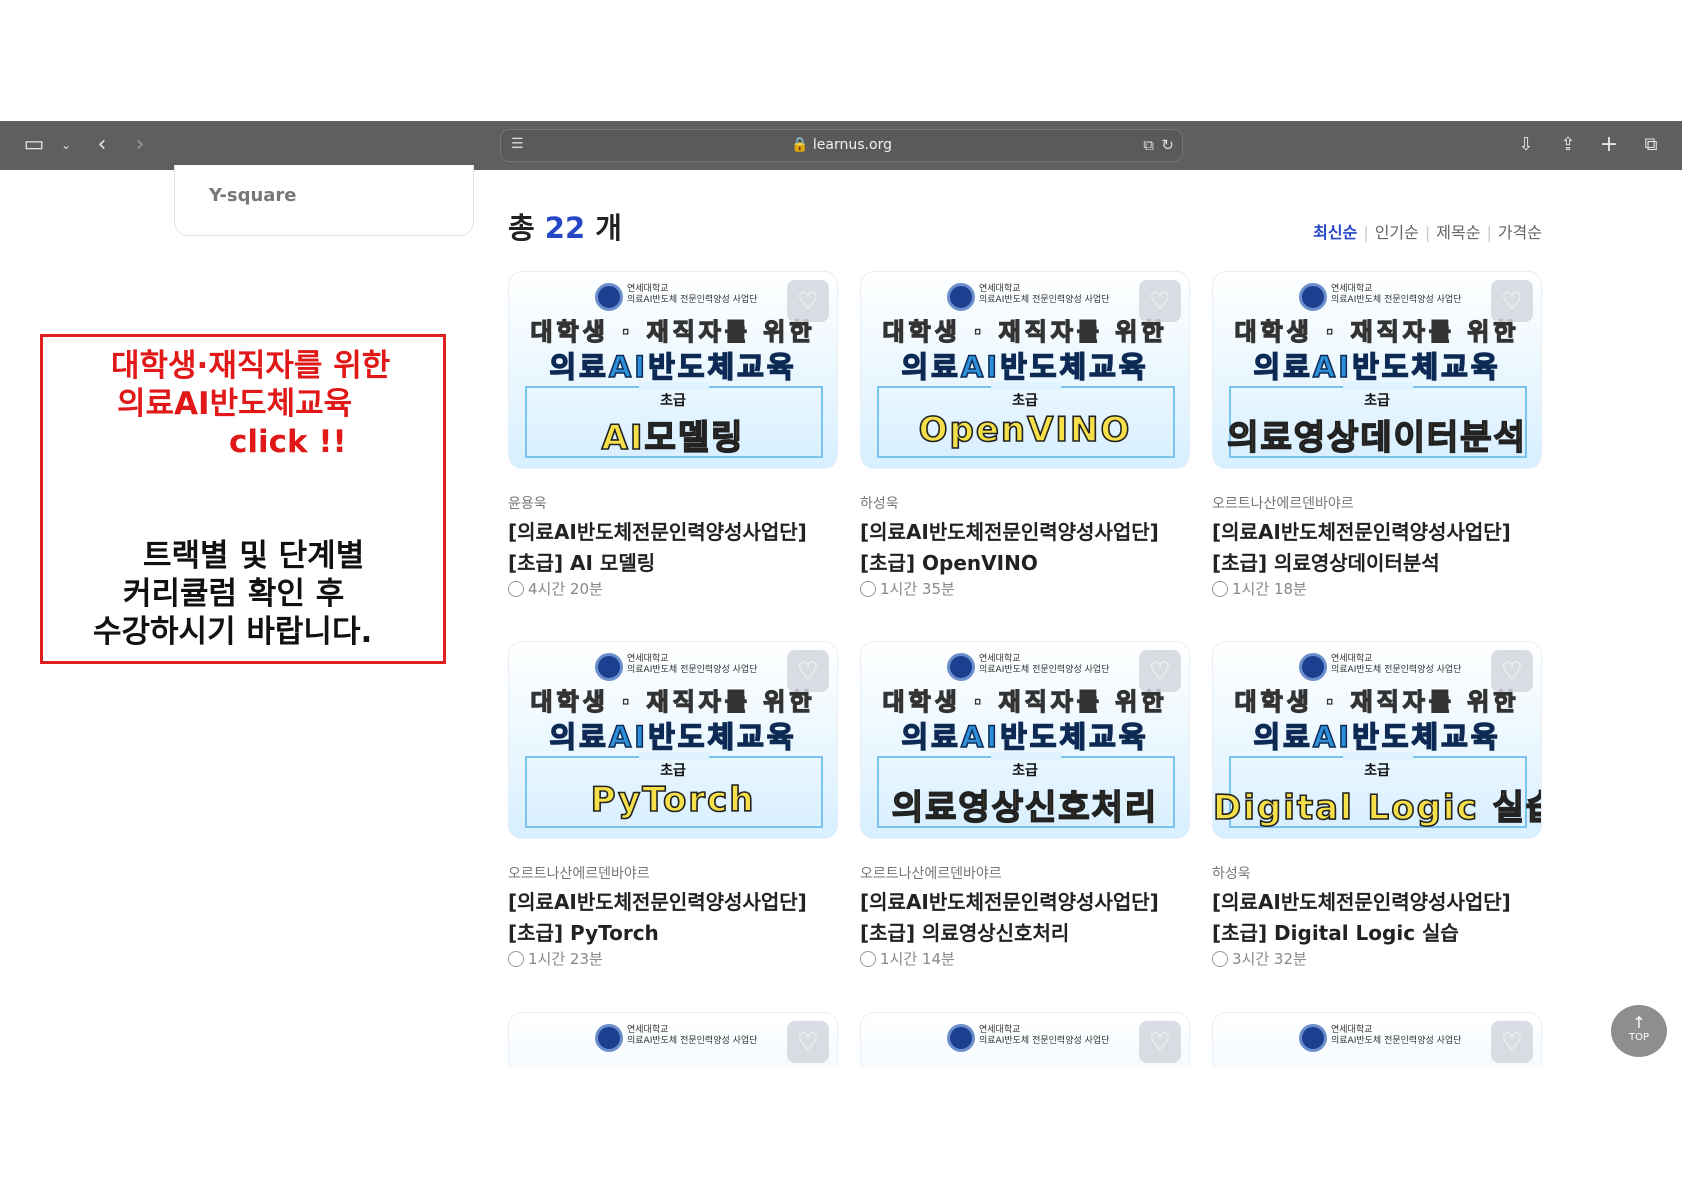  Describe the element at coordinates (1397, 232) in the screenshot. I see `sort-popular: 인기순` at that location.